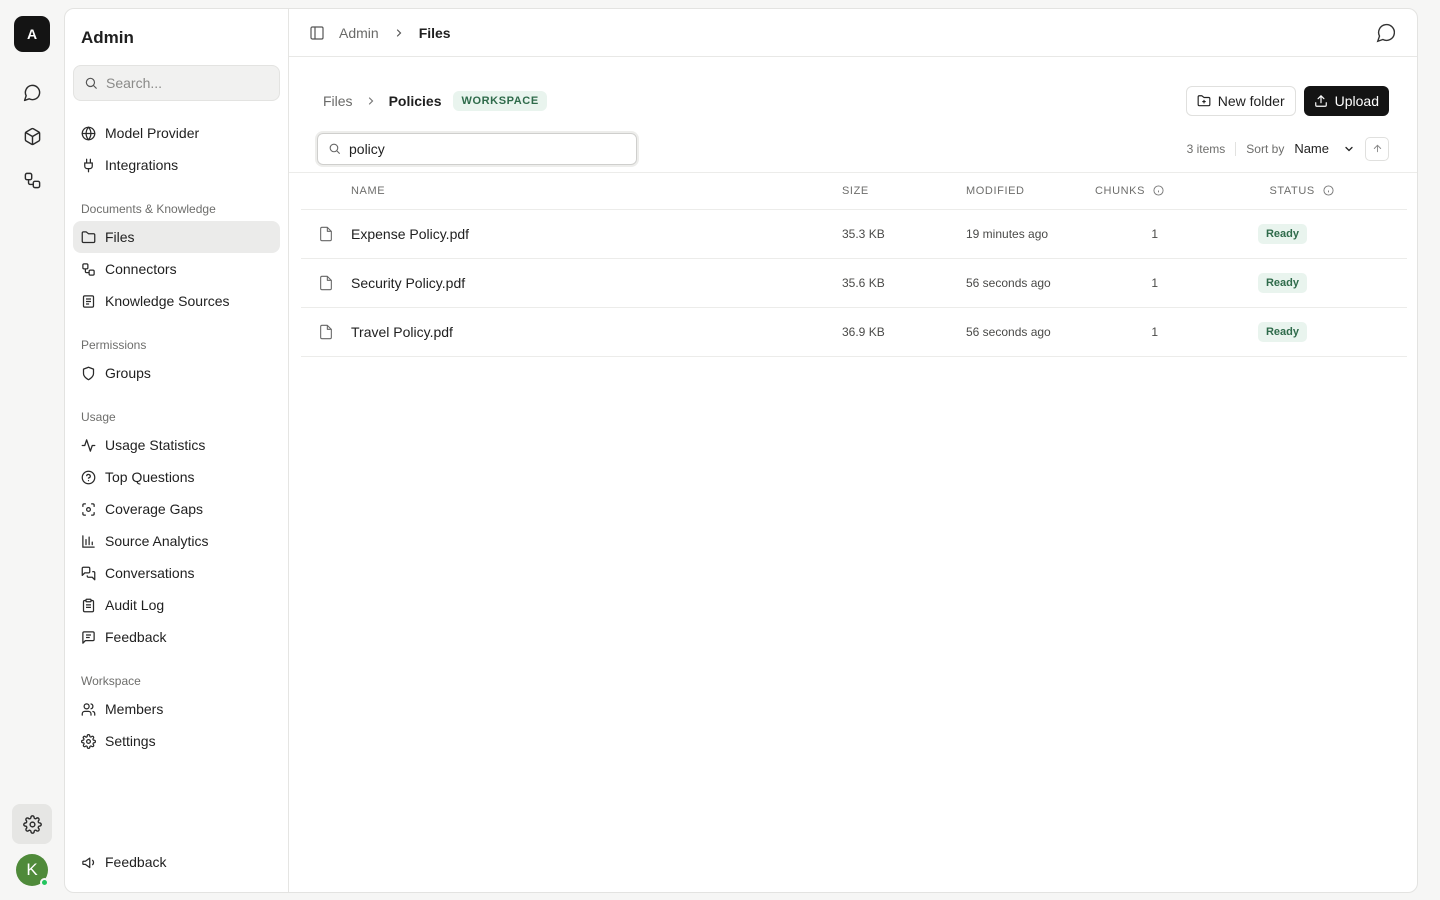  Describe the element at coordinates (88, 637) in the screenshot. I see `message-square-icon` at that location.